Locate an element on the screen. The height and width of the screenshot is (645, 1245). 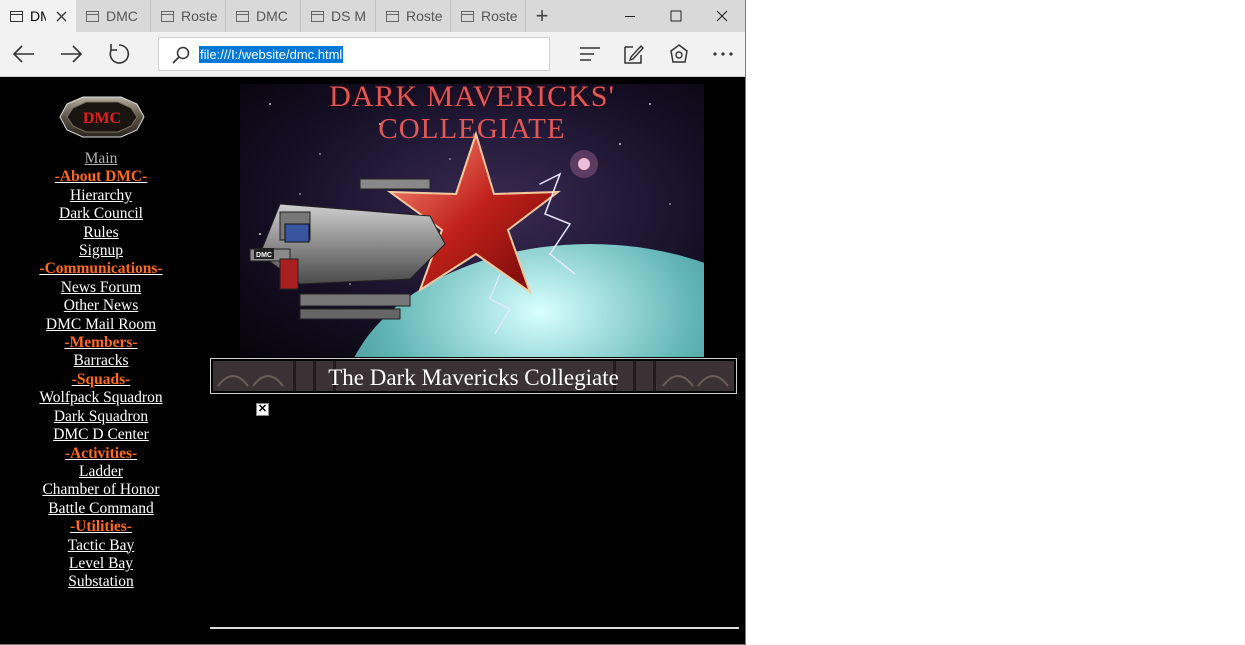
nav-barracks: Barracks is located at coordinates (101, 361).